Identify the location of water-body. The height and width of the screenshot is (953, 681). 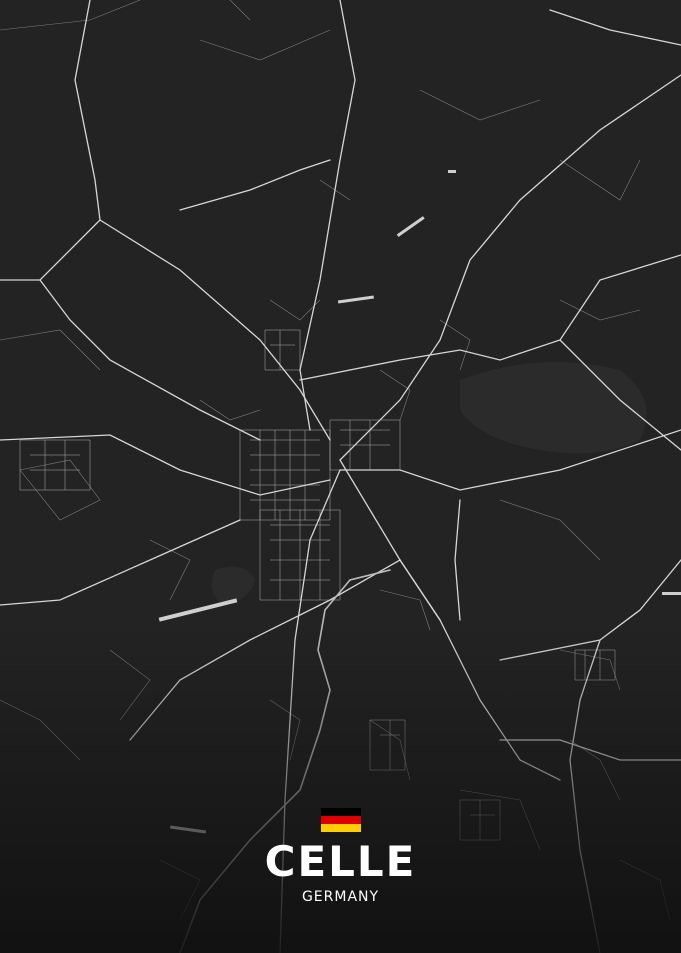
(553, 408).